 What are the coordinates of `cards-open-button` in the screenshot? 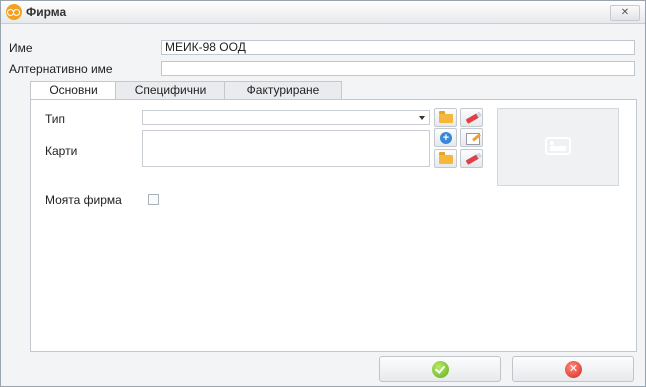 It's located at (445, 158).